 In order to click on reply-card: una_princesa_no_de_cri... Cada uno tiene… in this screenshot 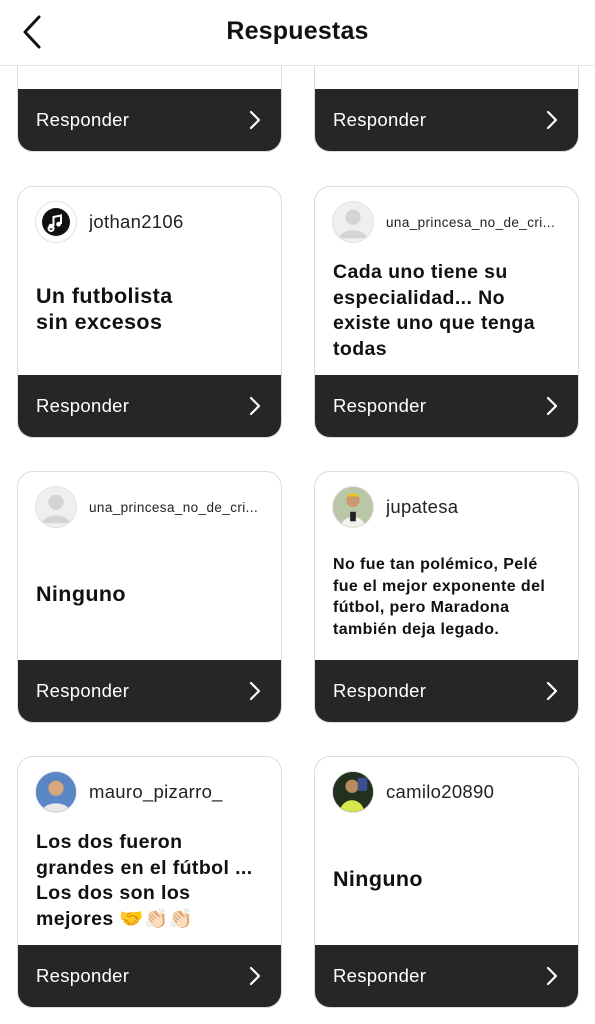, I will do `click(446, 312)`.